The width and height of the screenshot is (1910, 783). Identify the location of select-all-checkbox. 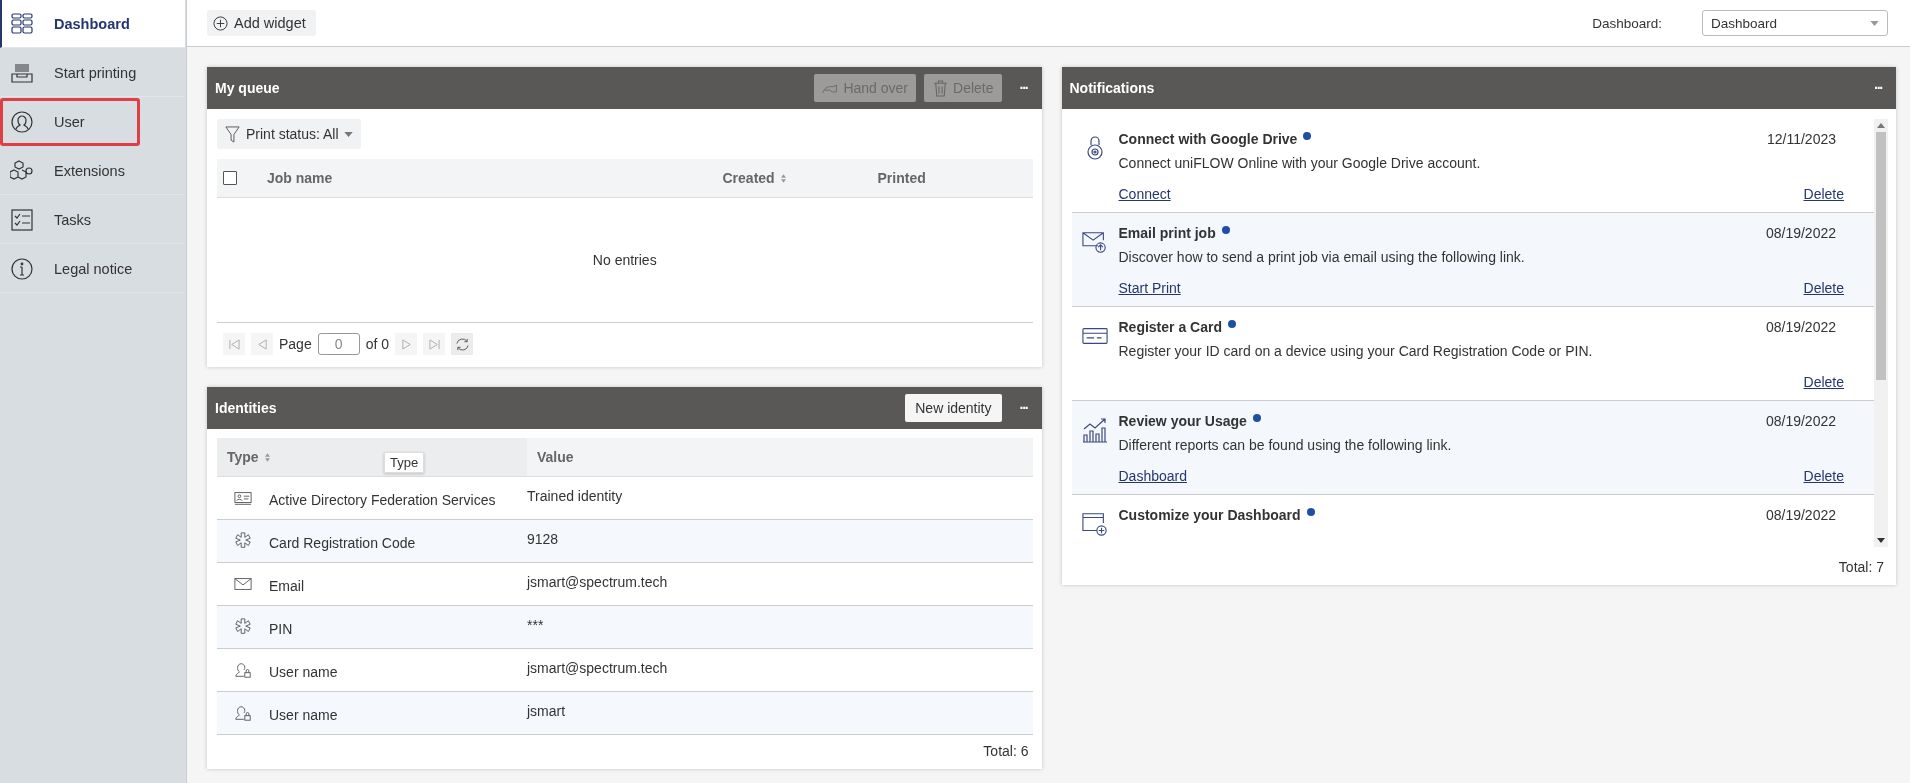
(230, 178).